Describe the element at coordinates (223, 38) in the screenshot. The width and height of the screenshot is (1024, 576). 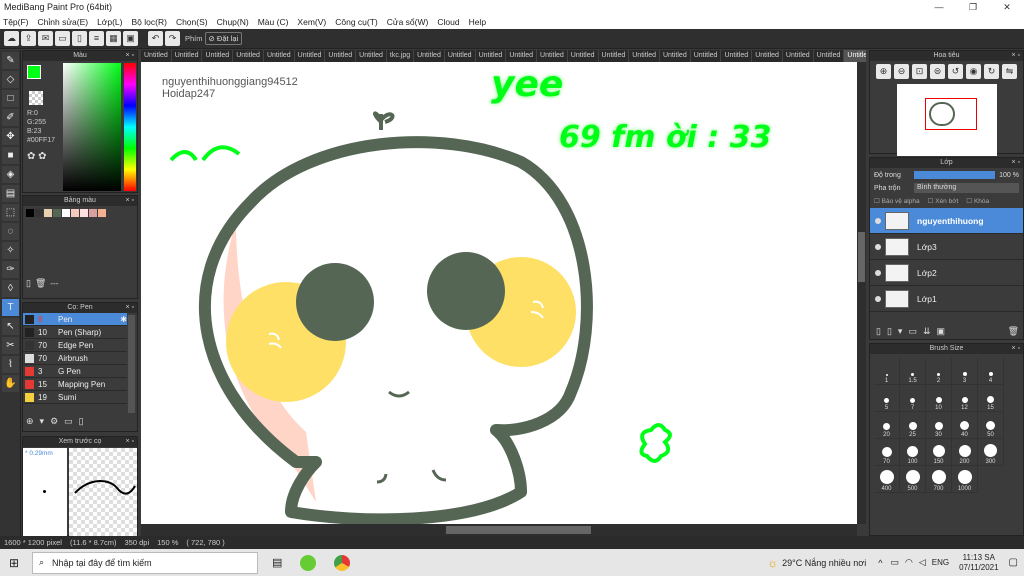
I see `reset-button: ⊘ Đặt lại` at that location.